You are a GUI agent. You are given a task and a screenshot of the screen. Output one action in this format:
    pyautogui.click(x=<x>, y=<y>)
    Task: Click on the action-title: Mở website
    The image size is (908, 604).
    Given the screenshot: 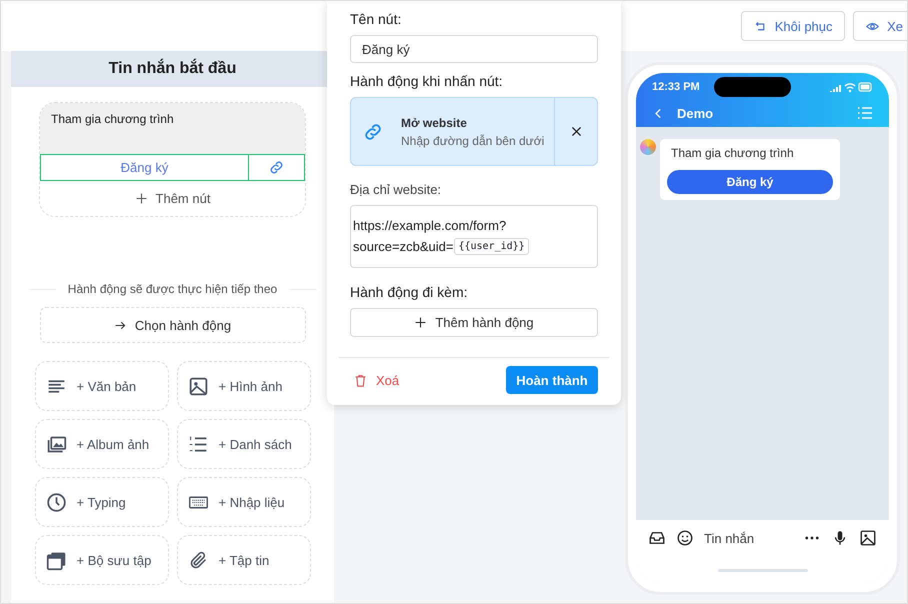 What is the action you would take?
    pyautogui.click(x=434, y=123)
    